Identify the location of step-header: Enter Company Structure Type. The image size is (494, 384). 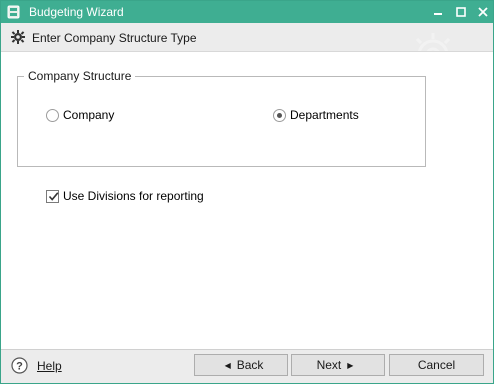
(247, 37).